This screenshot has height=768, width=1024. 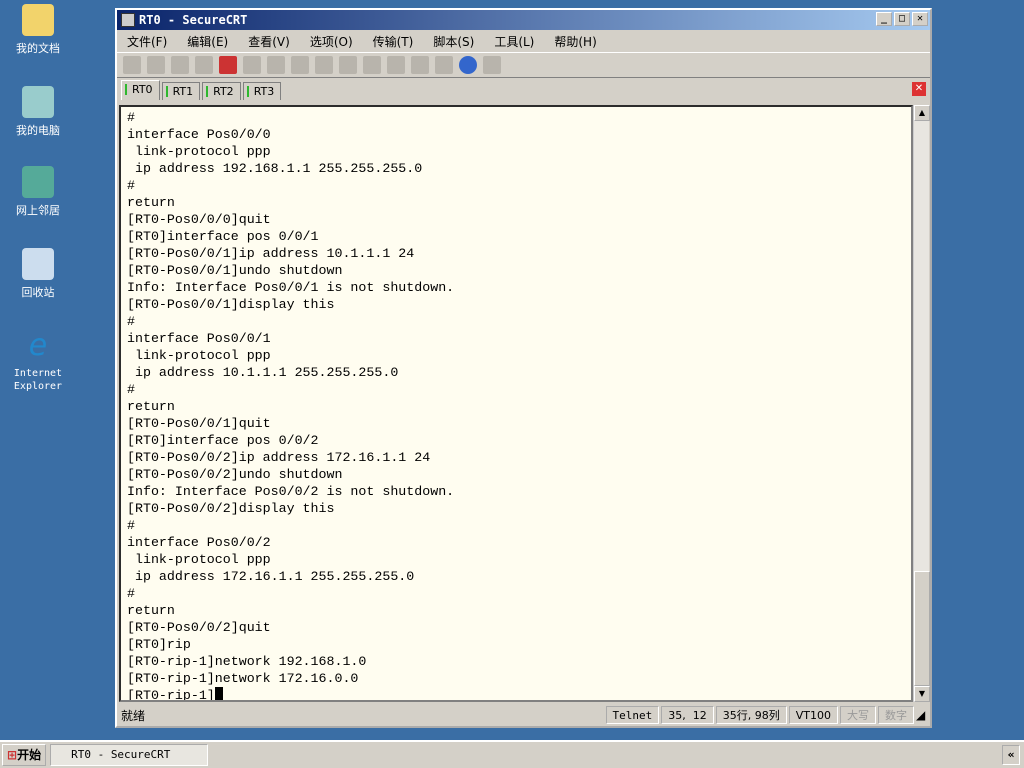 I want to click on menu-bar: 文件(F) 编辑(E) 查看(V) 选项(O) 传输(T) 脚本(S) 工具(L) 帮助(H), so click(x=523, y=41).